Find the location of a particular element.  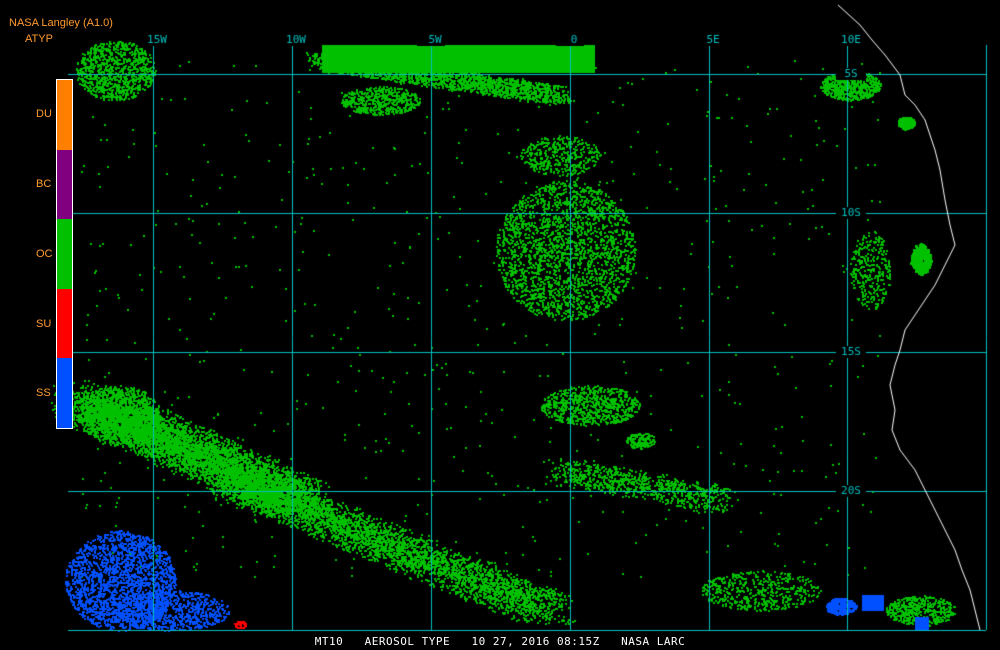

aerosol-type-legend is located at coordinates (64, 254).